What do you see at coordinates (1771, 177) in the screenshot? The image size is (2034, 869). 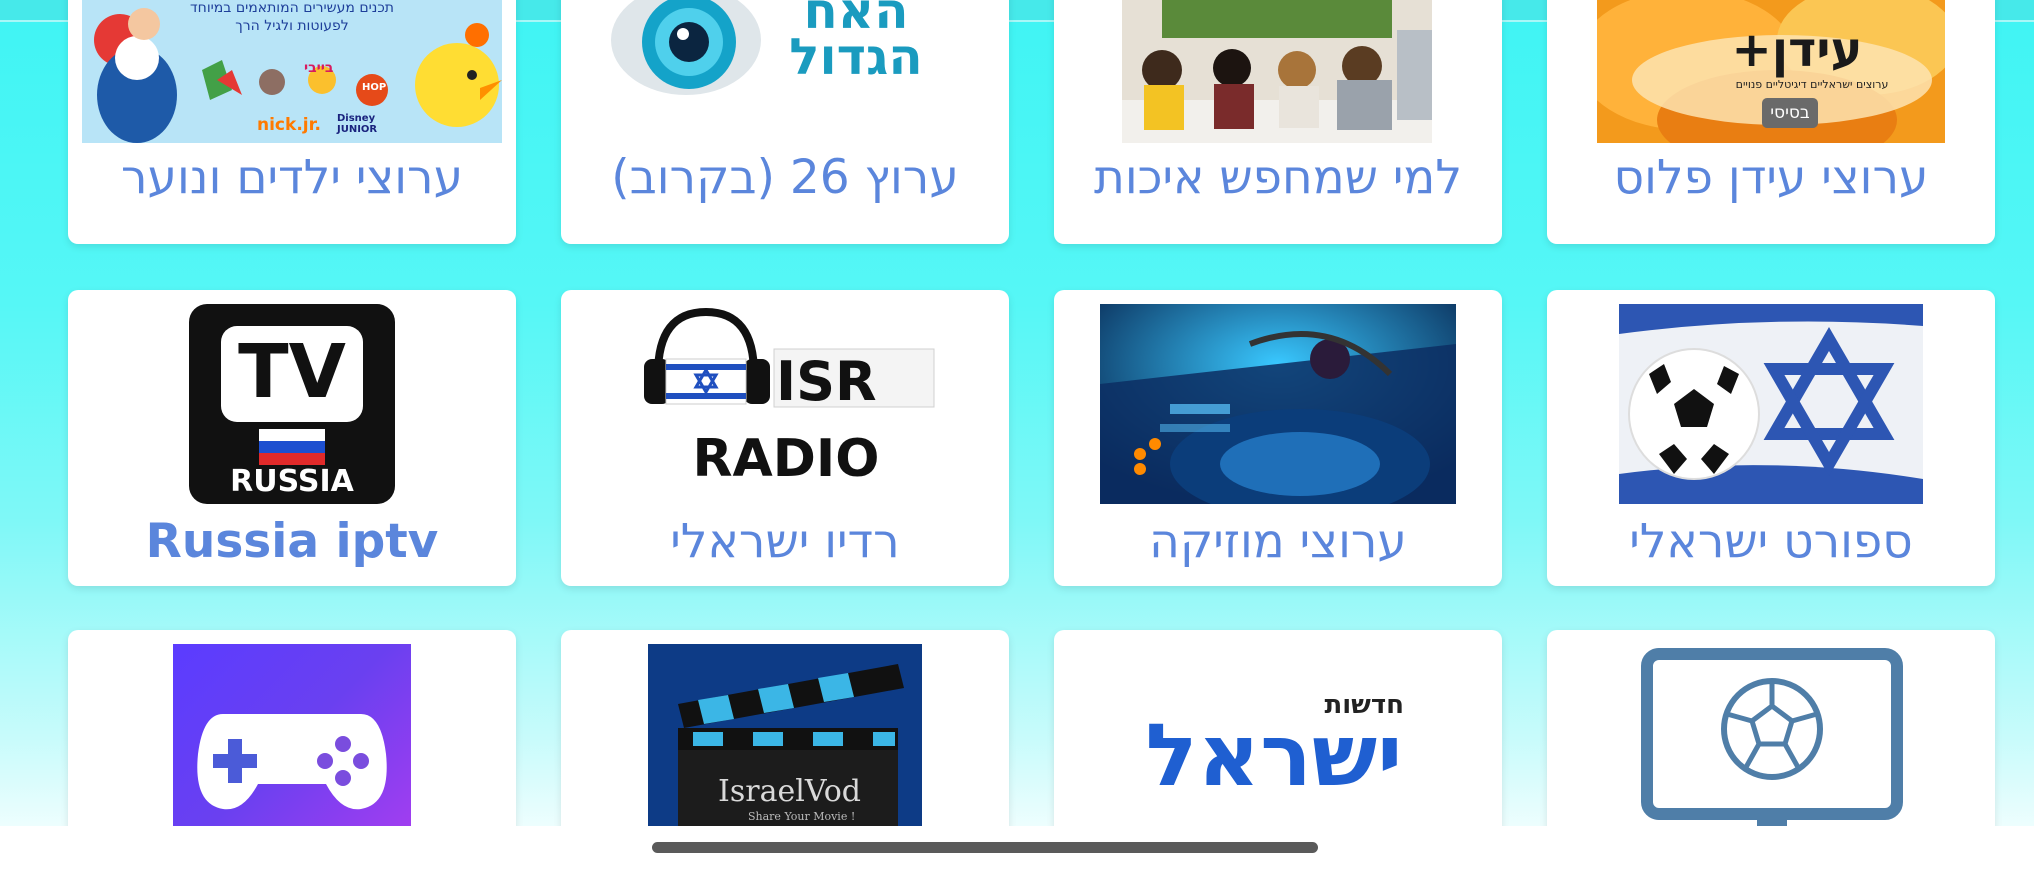 I see `category-label: ערוצי עידן פלוס` at bounding box center [1771, 177].